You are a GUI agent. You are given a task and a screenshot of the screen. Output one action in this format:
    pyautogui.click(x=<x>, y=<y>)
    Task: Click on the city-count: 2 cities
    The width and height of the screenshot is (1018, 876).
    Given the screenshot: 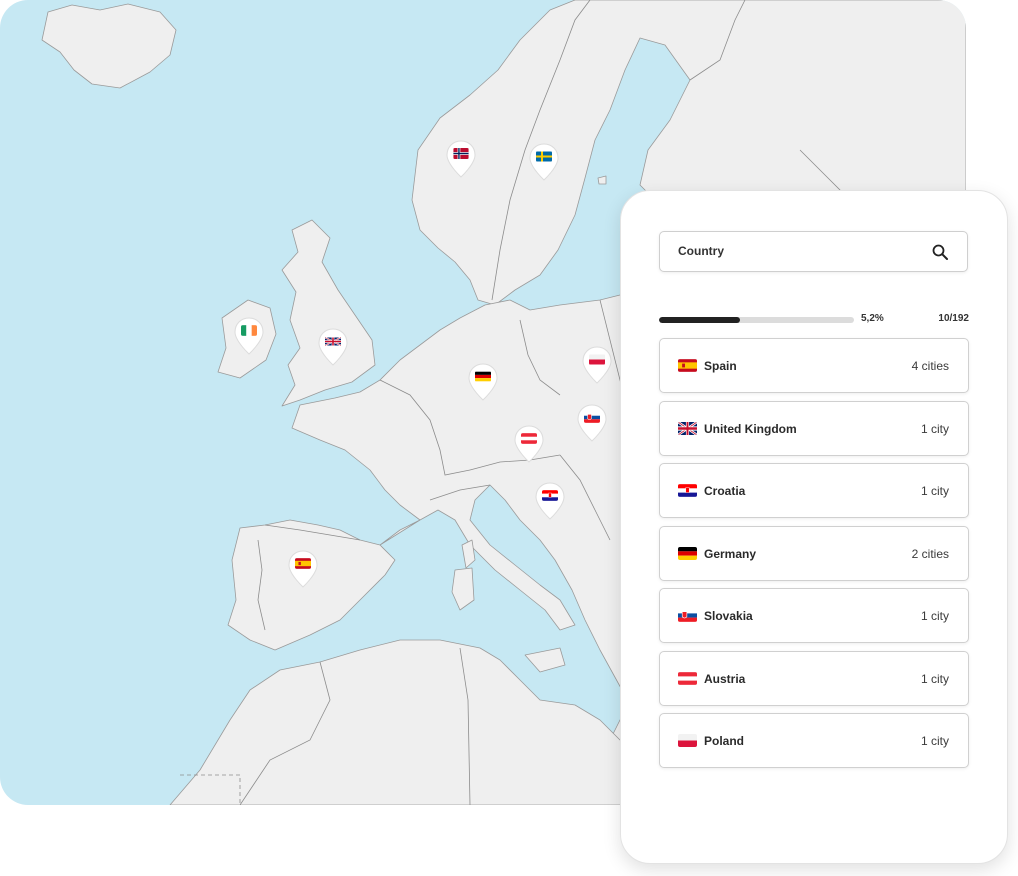 What is the action you would take?
    pyautogui.click(x=930, y=553)
    